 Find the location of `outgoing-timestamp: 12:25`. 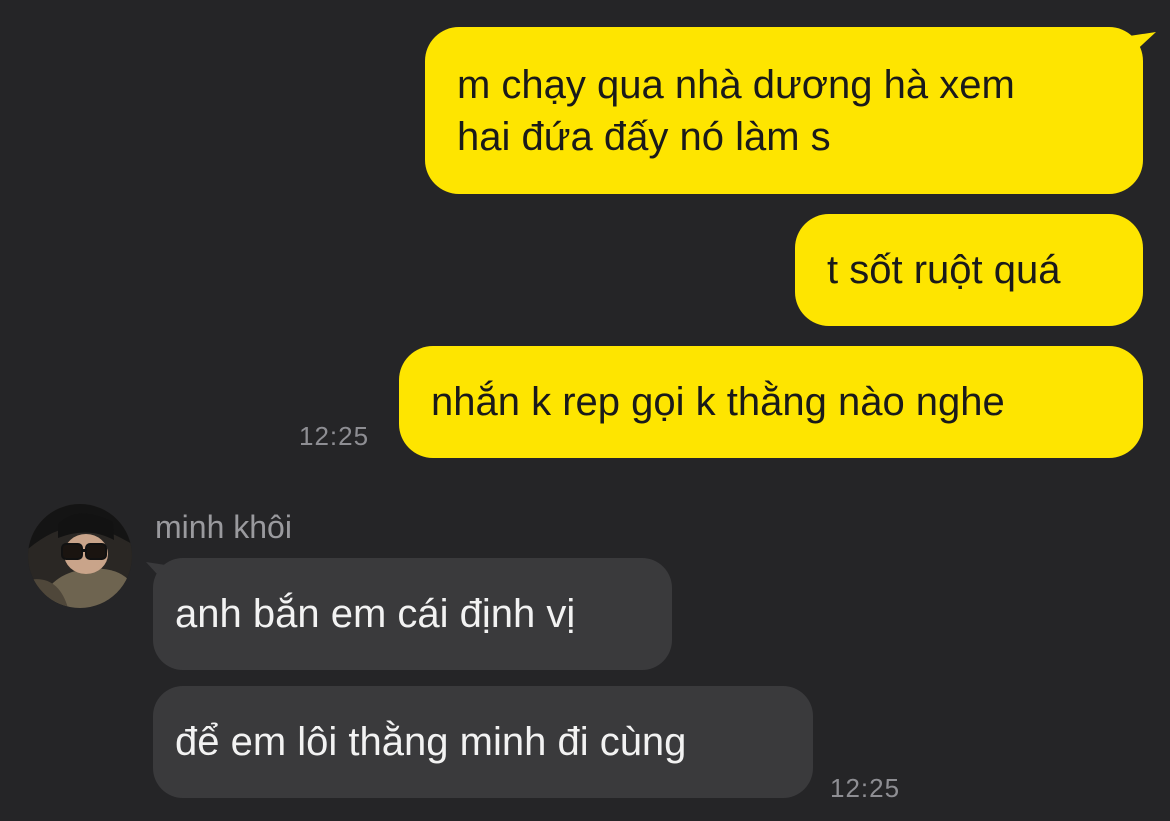

outgoing-timestamp: 12:25 is located at coordinates (334, 436).